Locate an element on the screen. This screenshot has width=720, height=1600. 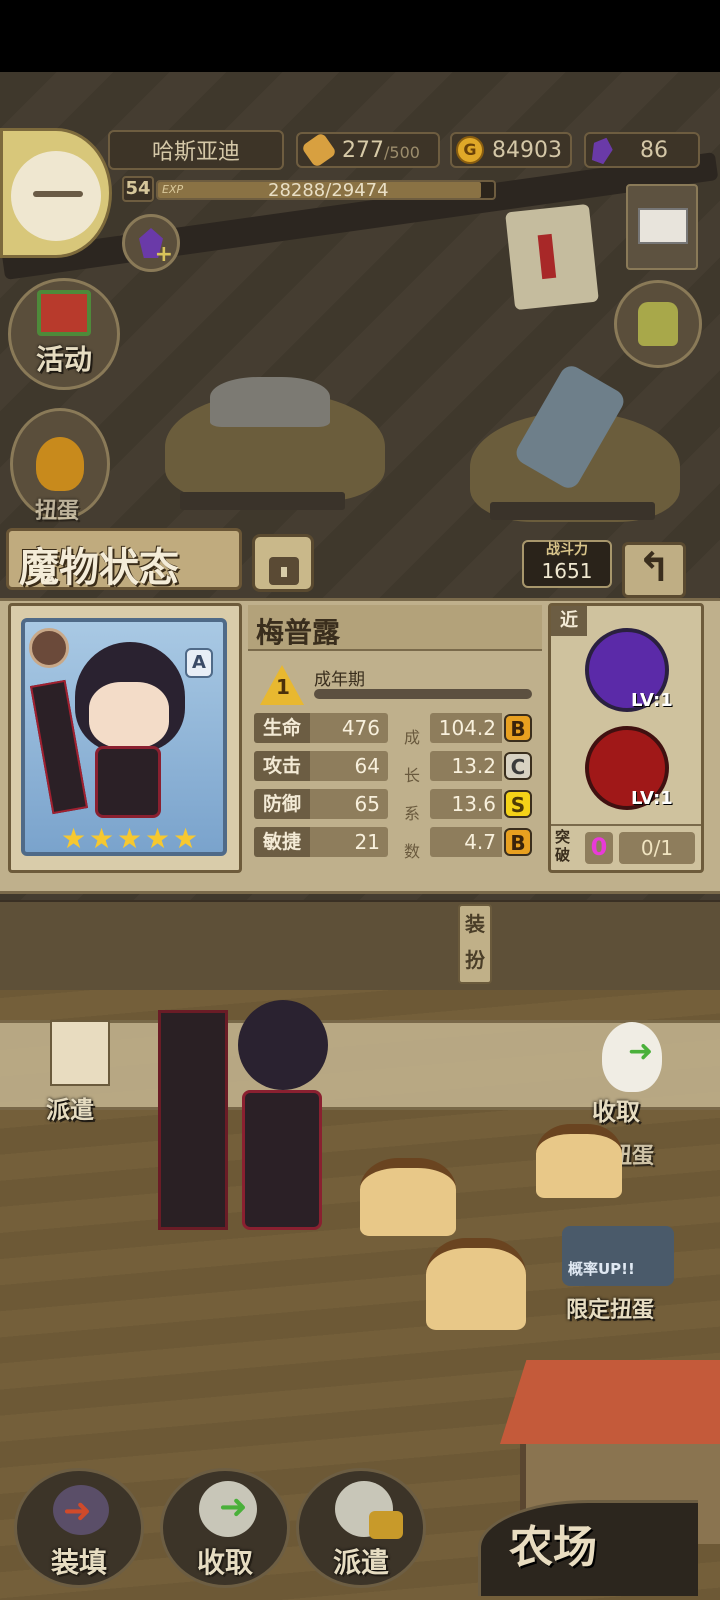
page-title: 魔物状态 is located at coordinates (99, 568).